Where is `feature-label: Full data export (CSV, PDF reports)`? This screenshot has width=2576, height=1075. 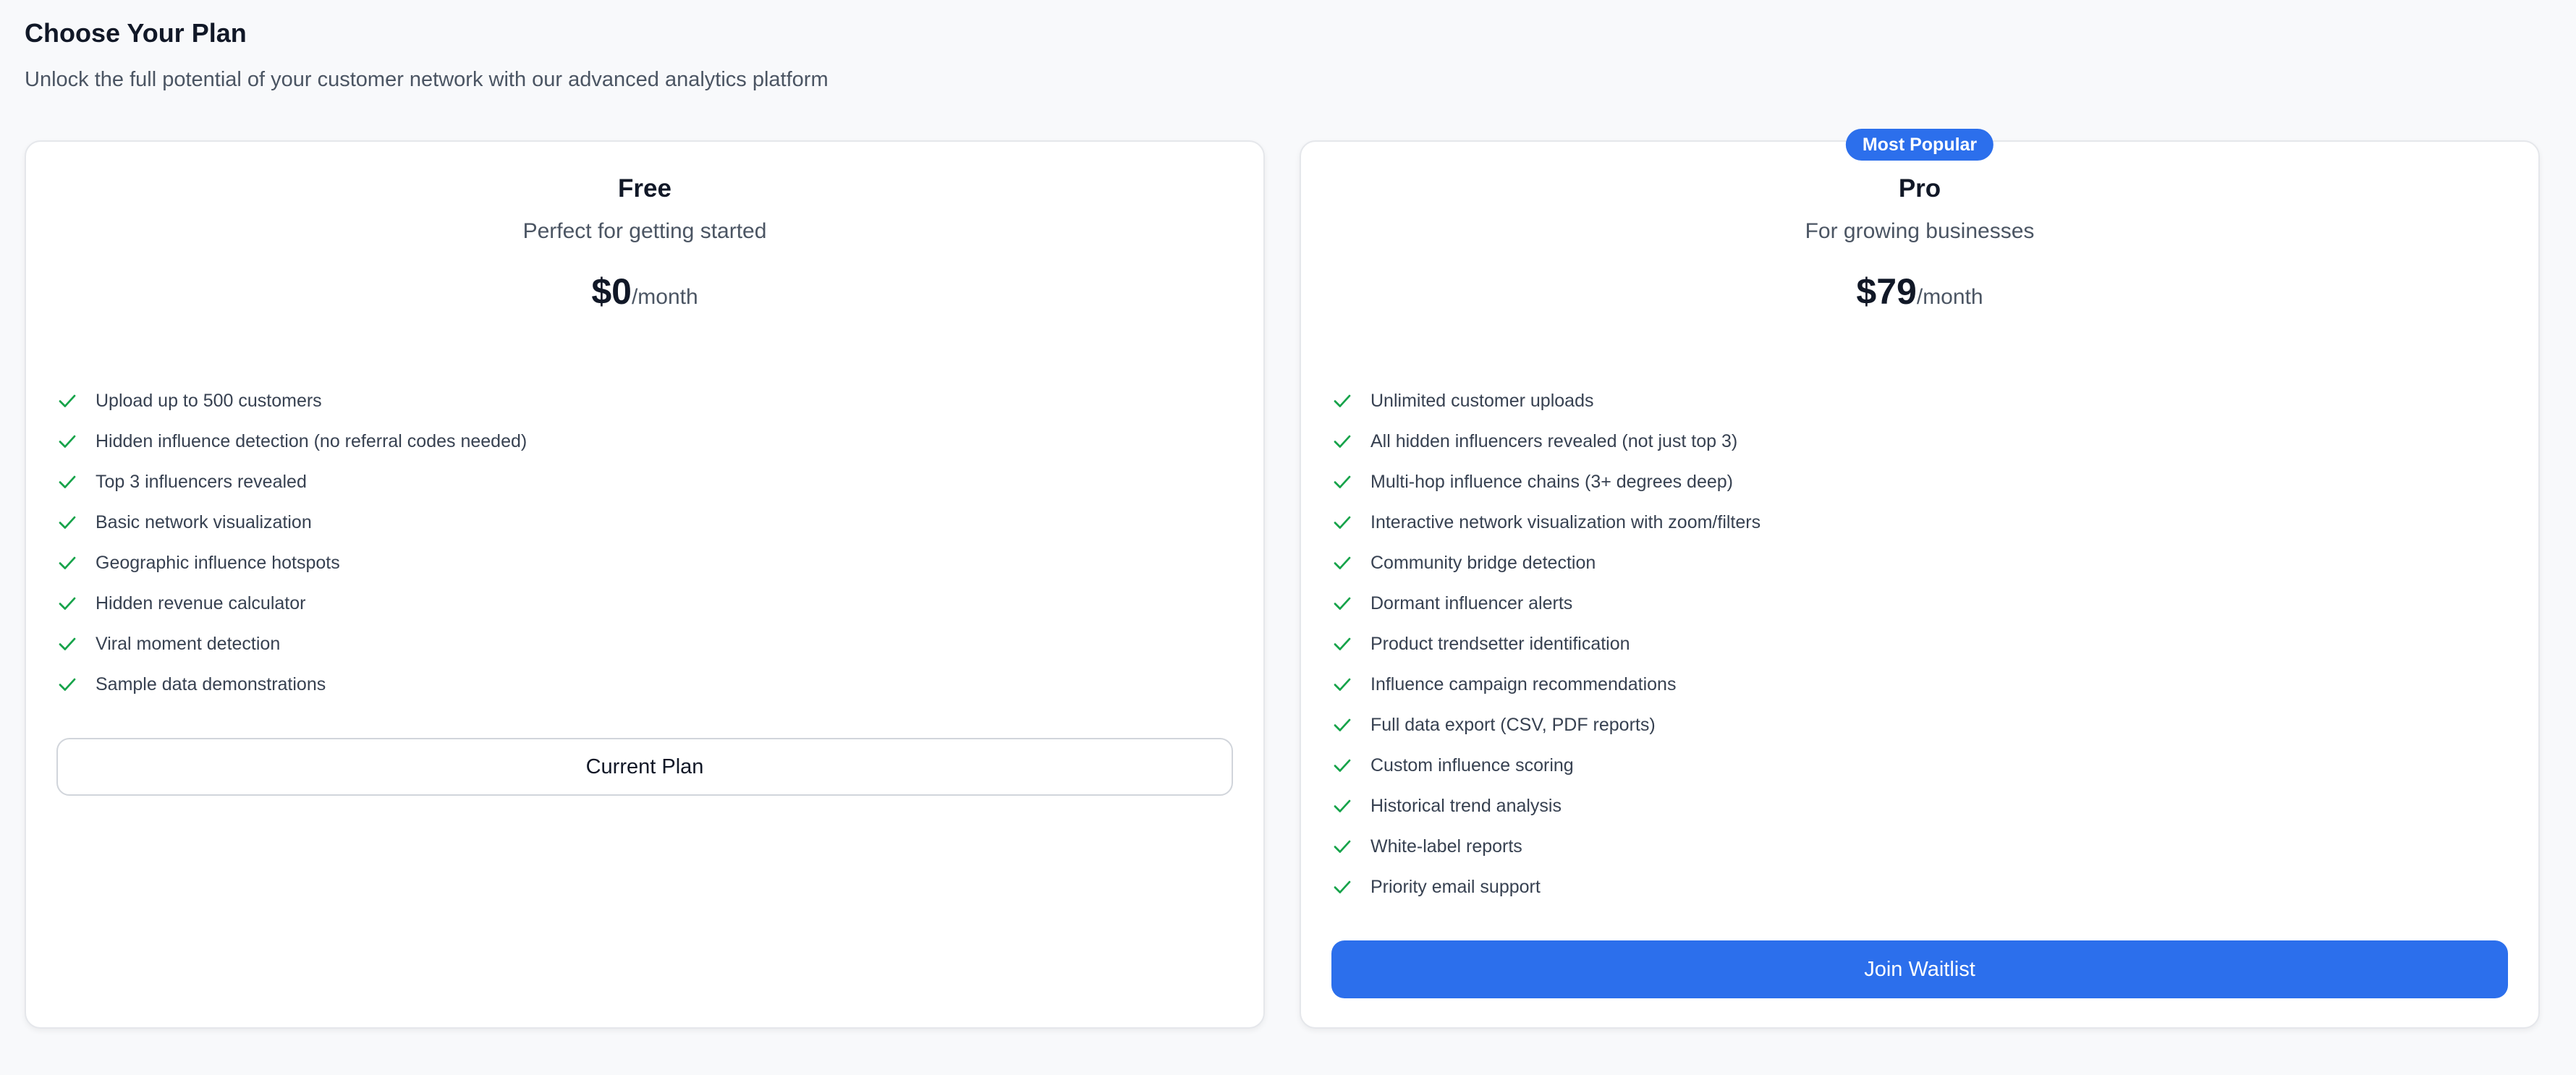 feature-label: Full data export (CSV, PDF reports) is located at coordinates (1513, 724).